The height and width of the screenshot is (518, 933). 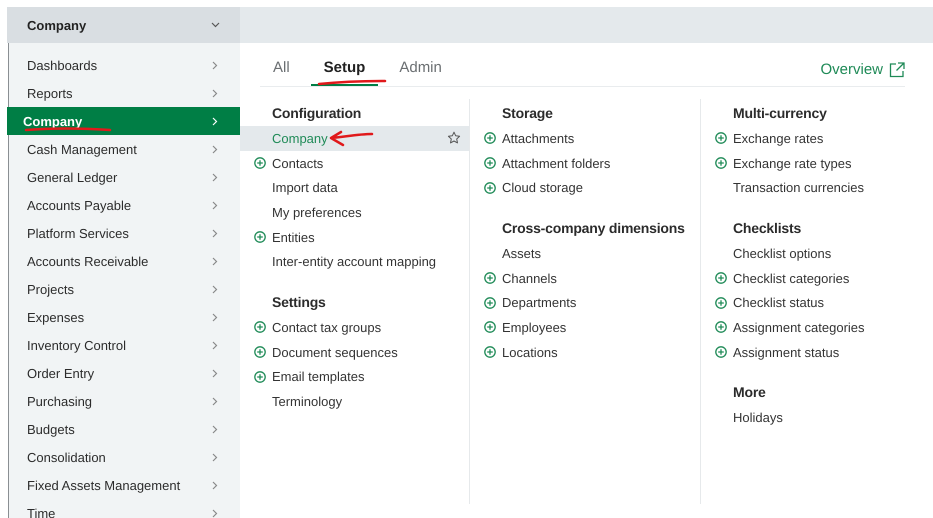 I want to click on section-heading: Multi-currency, so click(x=780, y=113).